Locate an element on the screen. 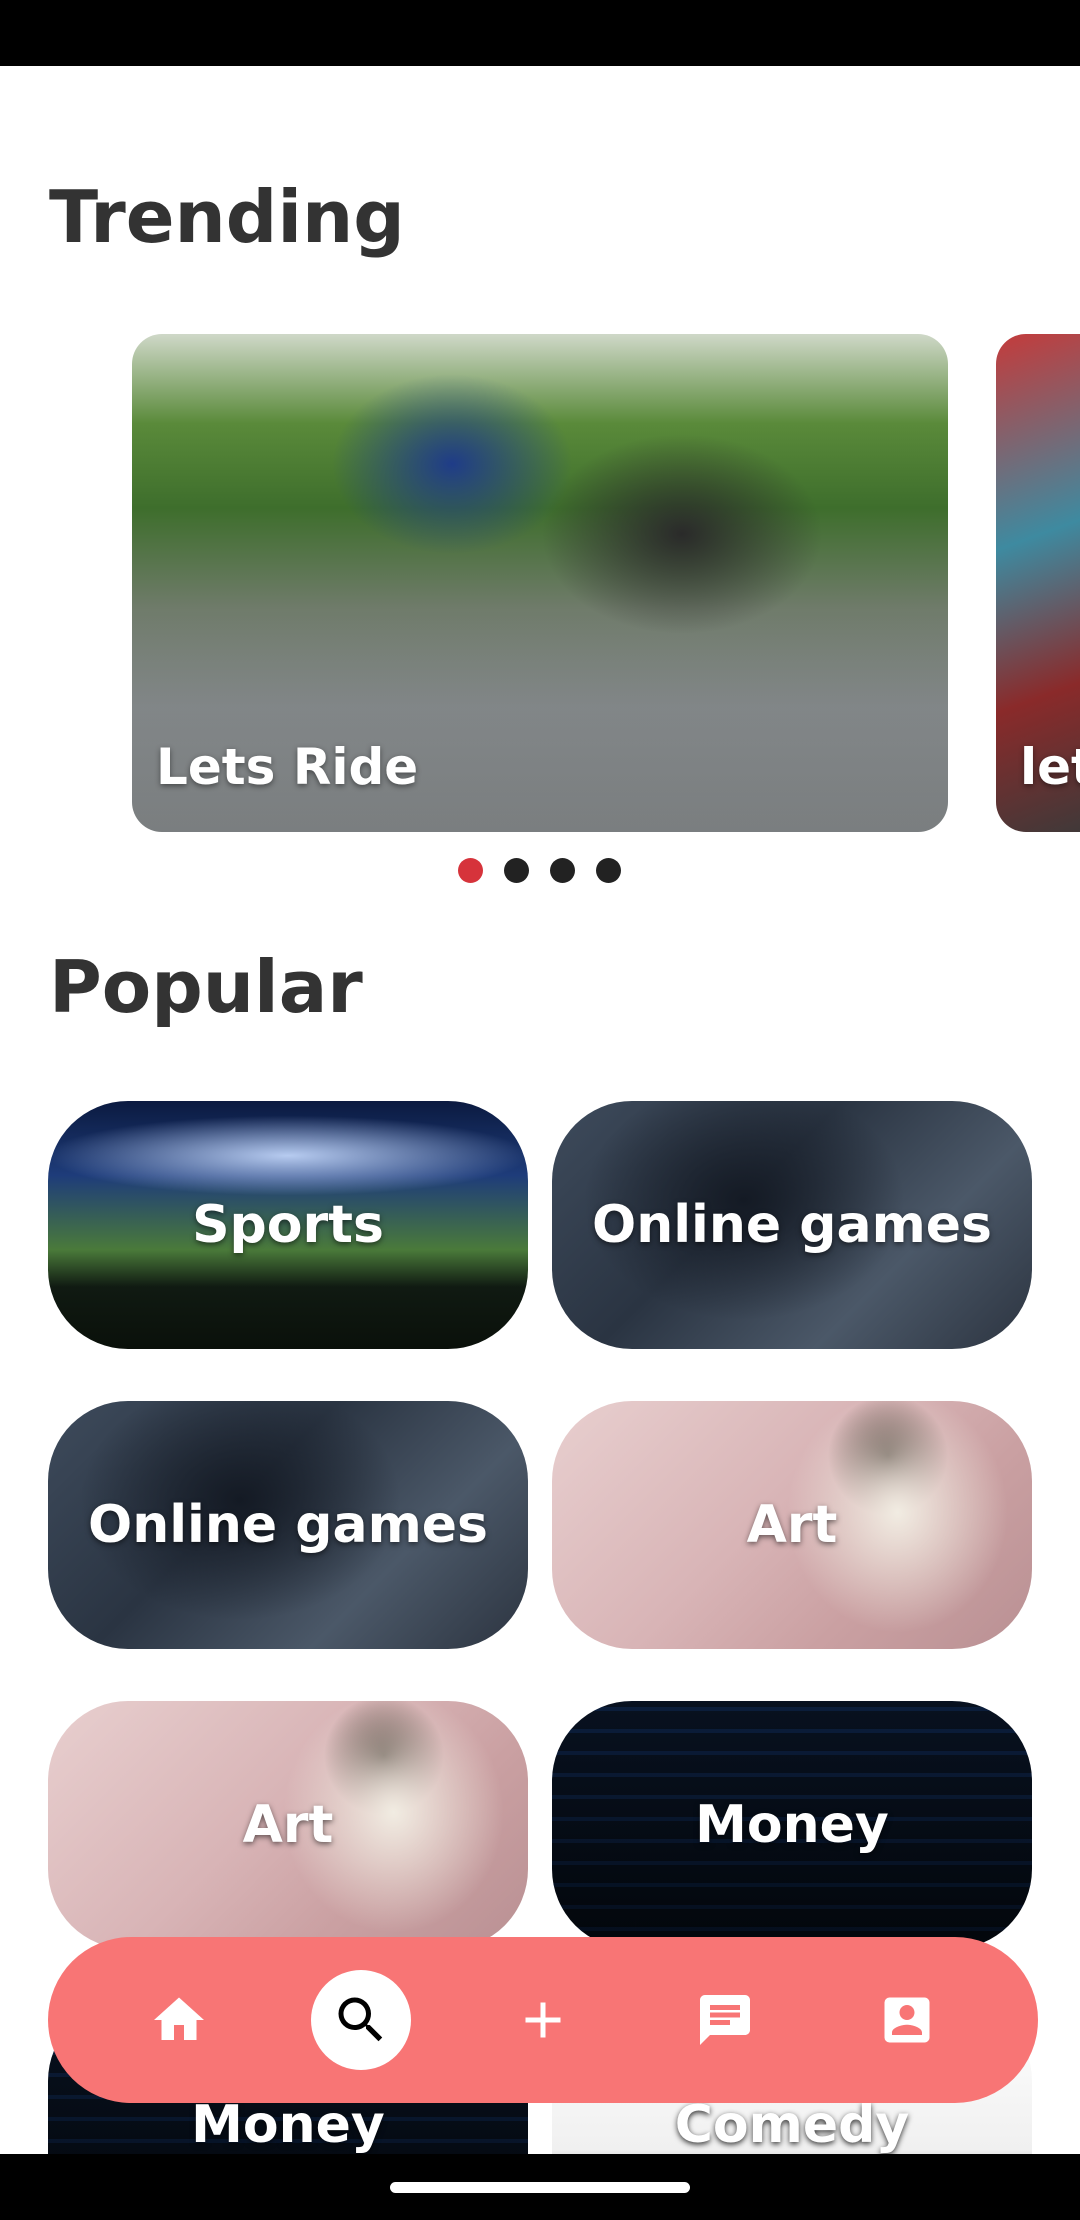  chat-icon is located at coordinates (725, 2020).